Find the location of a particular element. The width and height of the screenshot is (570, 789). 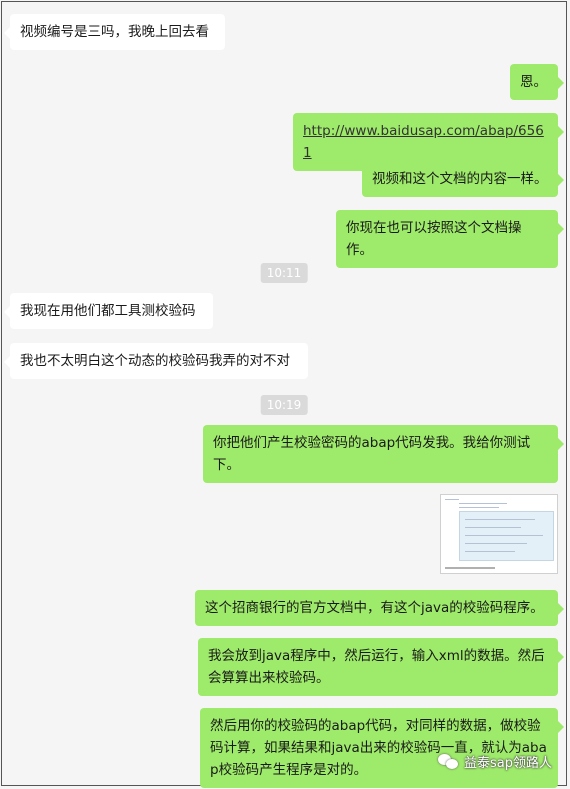

message-text: 你现在也可以按照这个文档操作。 is located at coordinates (434, 239).